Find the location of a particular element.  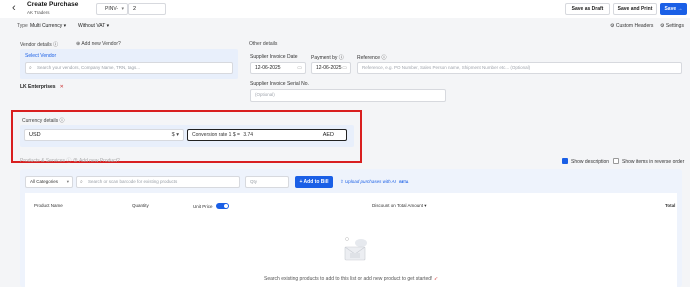

quantity-input: Qty is located at coordinates (267, 182).